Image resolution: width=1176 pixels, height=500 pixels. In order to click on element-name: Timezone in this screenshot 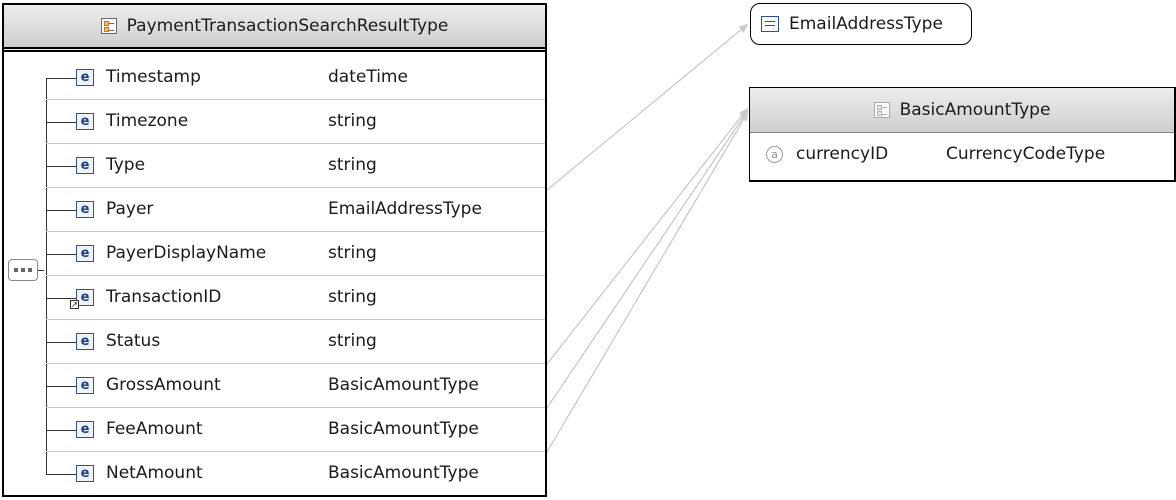, I will do `click(147, 121)`.